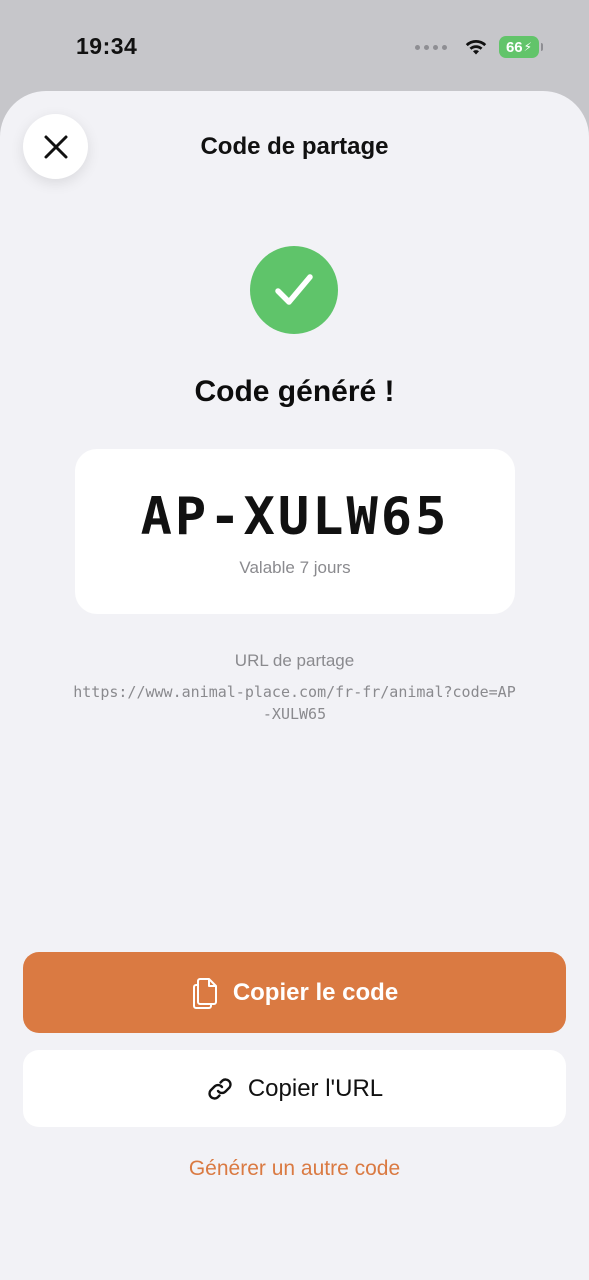 This screenshot has height=1280, width=589. I want to click on status-icons: 66 ⚡, so click(479, 47).